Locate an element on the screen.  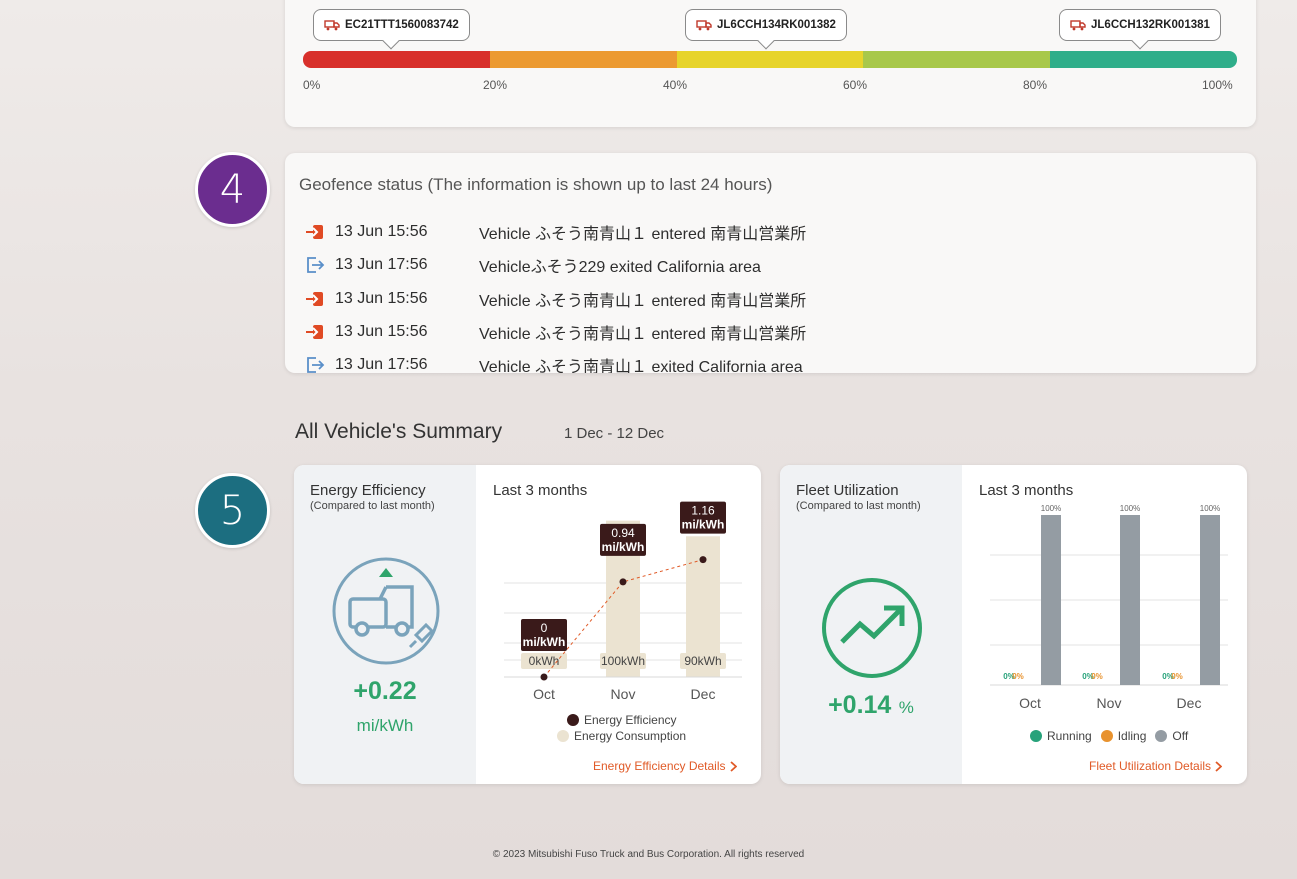
range-color-bar is located at coordinates (770, 59).